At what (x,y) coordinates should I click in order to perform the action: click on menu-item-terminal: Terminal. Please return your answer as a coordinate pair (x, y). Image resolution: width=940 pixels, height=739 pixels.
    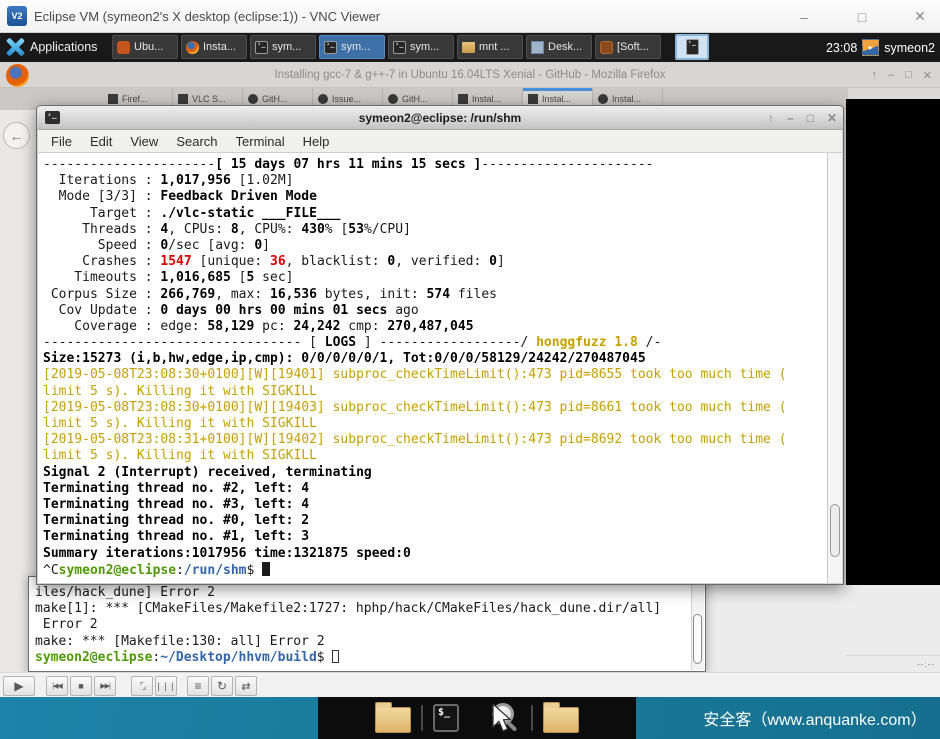
    Looking at the image, I should click on (260, 141).